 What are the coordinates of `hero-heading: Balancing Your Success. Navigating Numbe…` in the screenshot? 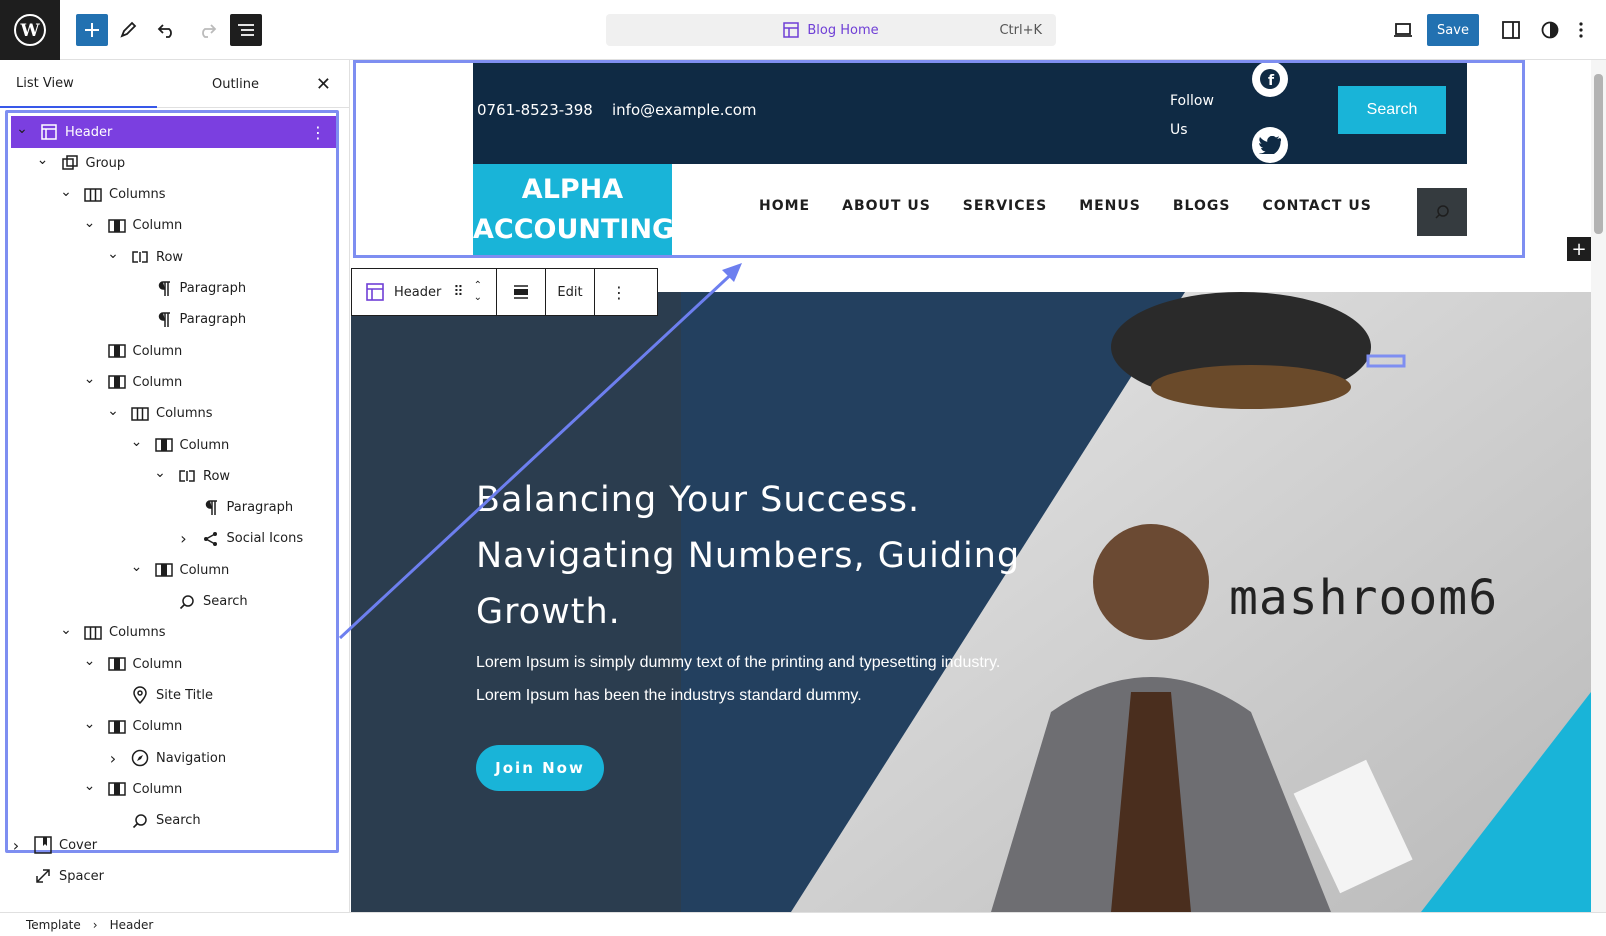 It's located at (748, 556).